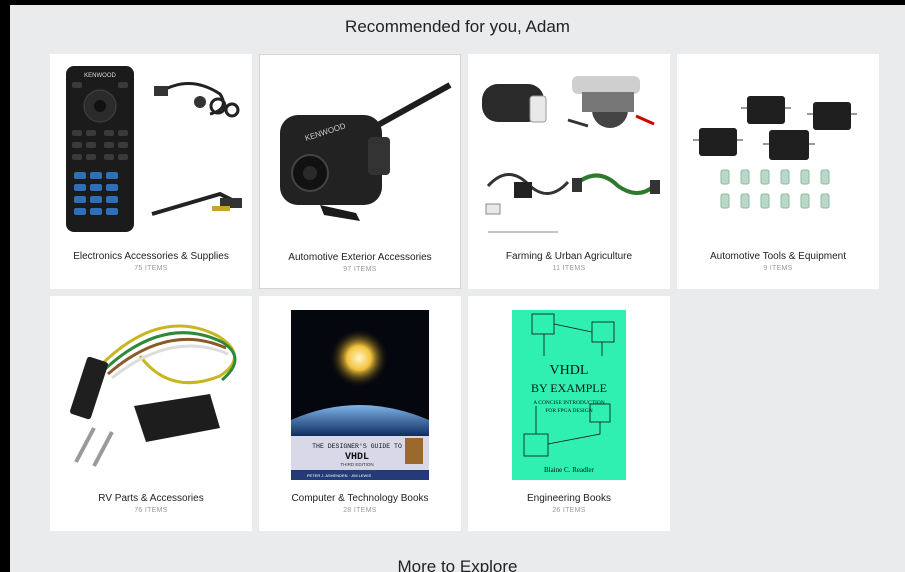 This screenshot has height=572, width=905. What do you see at coordinates (360, 510) in the screenshot?
I see `category-count: 28 ITEMS` at bounding box center [360, 510].